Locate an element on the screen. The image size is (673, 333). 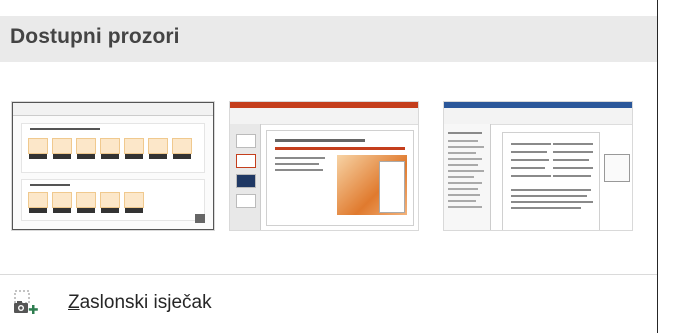
browser-toolbar is located at coordinates (113, 109).